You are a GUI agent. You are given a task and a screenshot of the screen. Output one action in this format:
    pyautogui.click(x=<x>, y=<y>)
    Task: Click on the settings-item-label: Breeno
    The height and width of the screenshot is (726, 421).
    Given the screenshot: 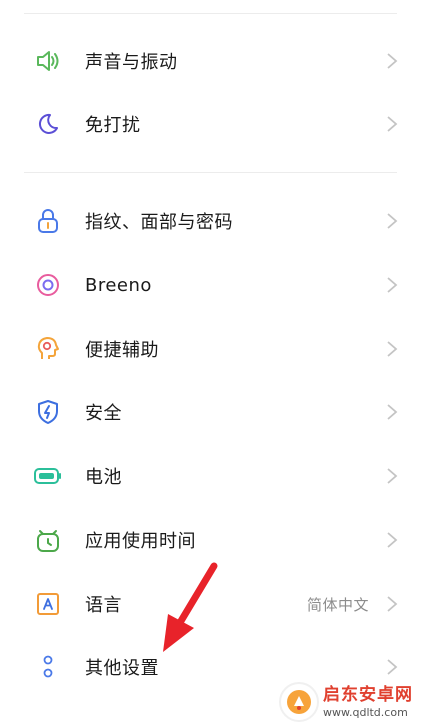 What is the action you would take?
    pyautogui.click(x=118, y=285)
    